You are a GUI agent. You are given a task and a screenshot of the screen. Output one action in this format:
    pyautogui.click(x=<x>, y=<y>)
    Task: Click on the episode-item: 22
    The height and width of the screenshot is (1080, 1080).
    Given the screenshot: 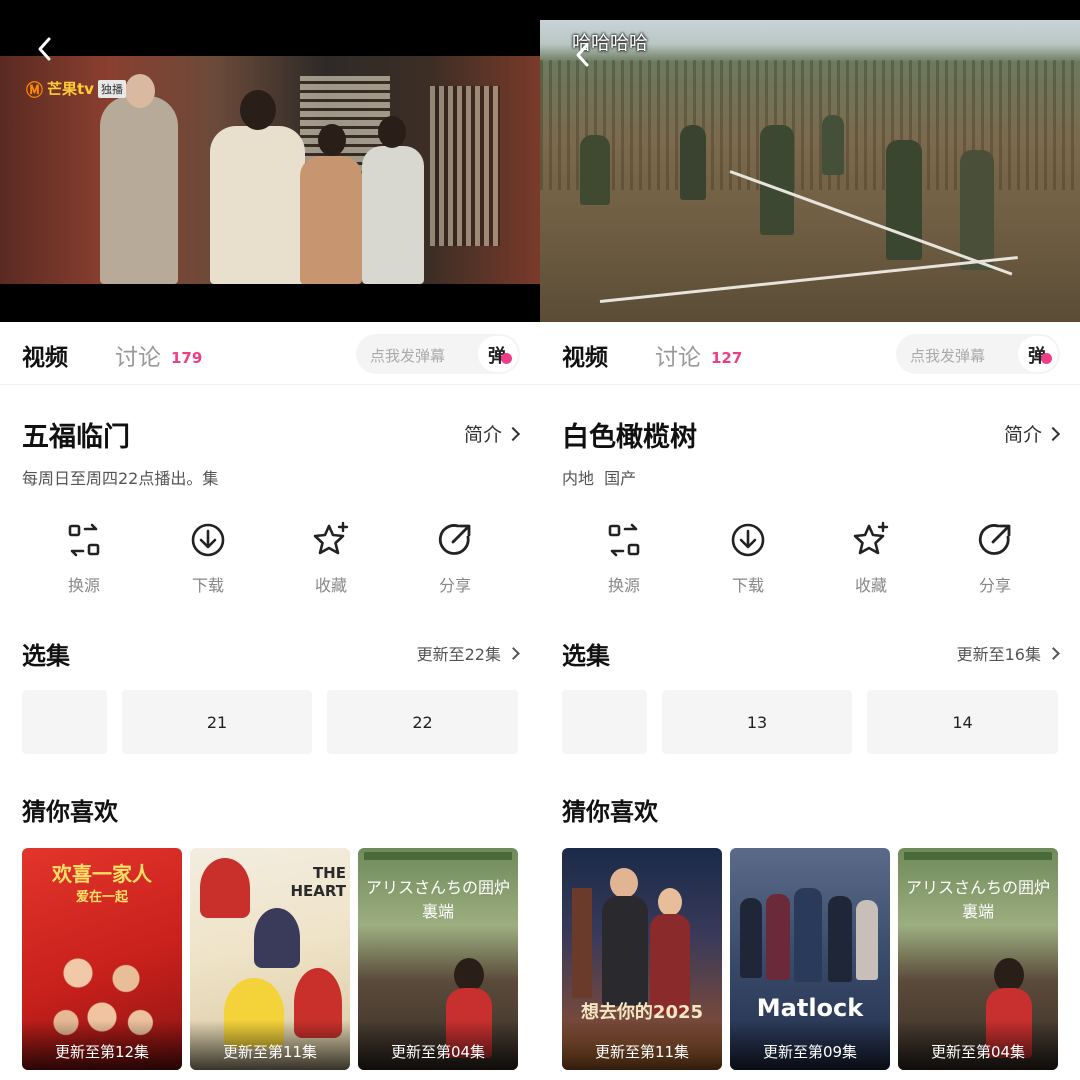 What is the action you would take?
    pyautogui.click(x=422, y=722)
    